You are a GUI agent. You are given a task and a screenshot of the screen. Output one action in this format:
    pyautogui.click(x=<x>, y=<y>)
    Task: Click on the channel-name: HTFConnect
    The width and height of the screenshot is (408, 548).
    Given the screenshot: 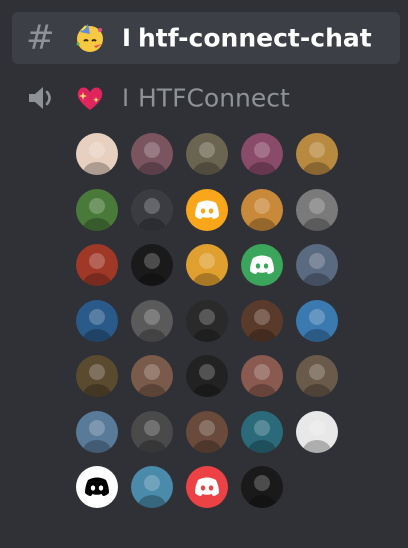 What is the action you would take?
    pyautogui.click(x=214, y=98)
    